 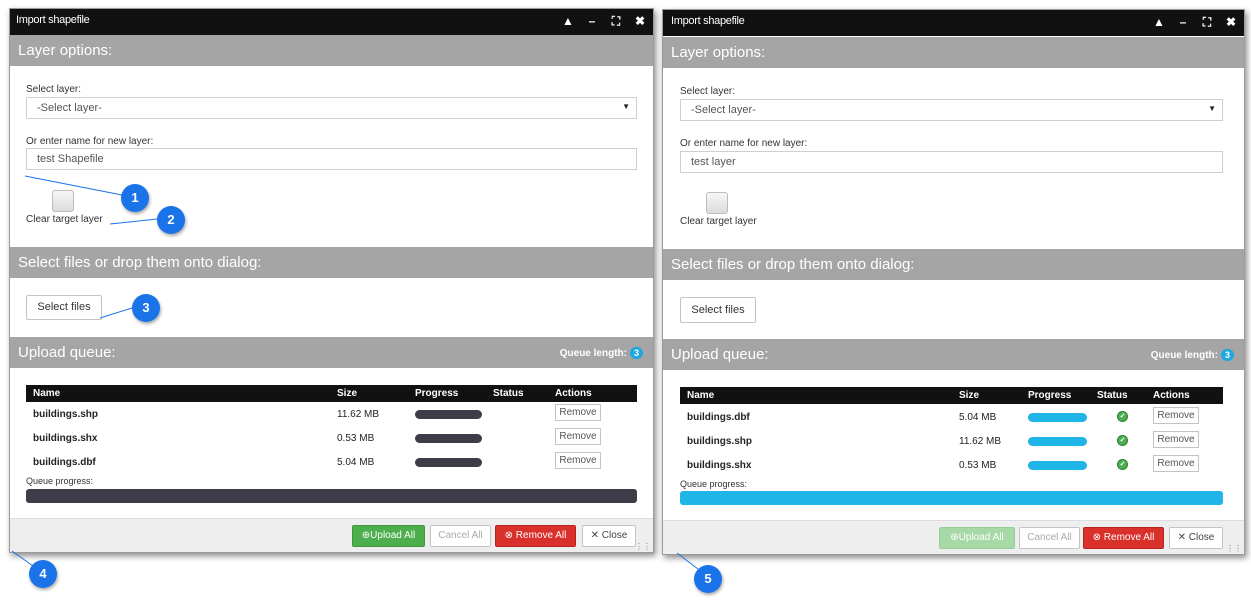 I want to click on callout-4-line, so click(x=22, y=558).